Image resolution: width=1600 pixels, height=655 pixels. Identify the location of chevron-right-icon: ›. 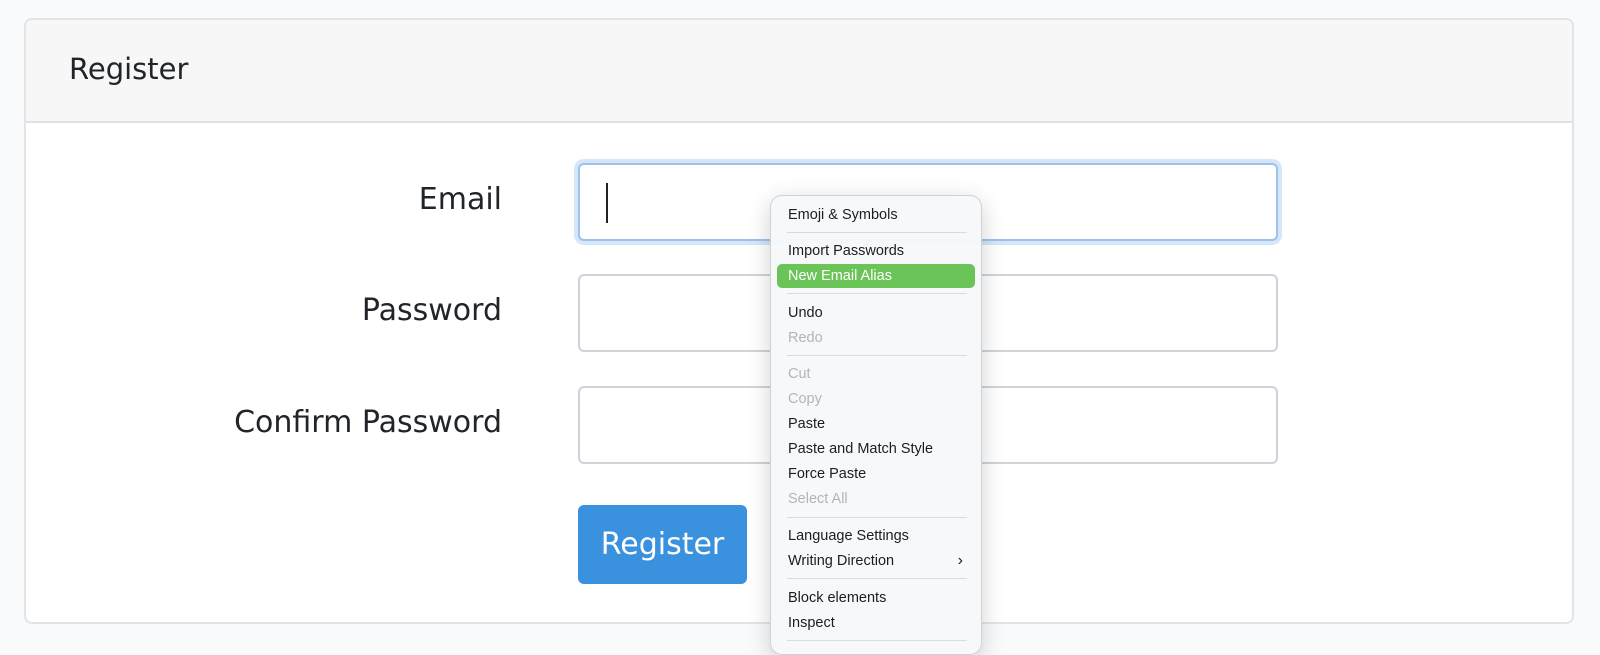
(960, 560).